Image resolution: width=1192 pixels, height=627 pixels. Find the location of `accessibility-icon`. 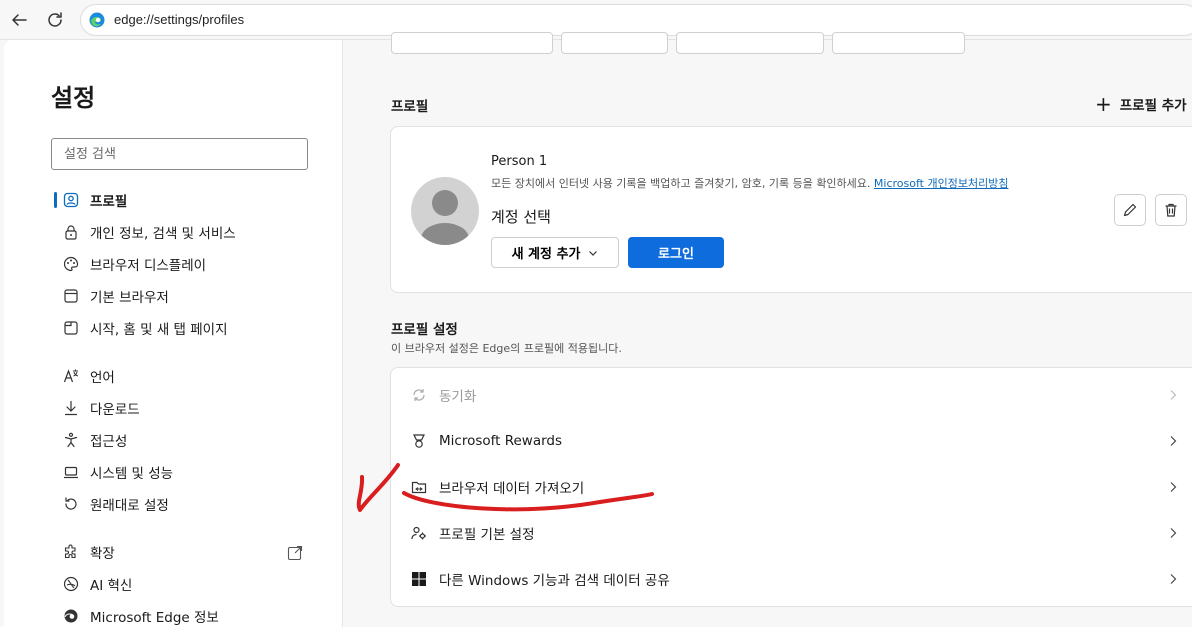

accessibility-icon is located at coordinates (71, 440).